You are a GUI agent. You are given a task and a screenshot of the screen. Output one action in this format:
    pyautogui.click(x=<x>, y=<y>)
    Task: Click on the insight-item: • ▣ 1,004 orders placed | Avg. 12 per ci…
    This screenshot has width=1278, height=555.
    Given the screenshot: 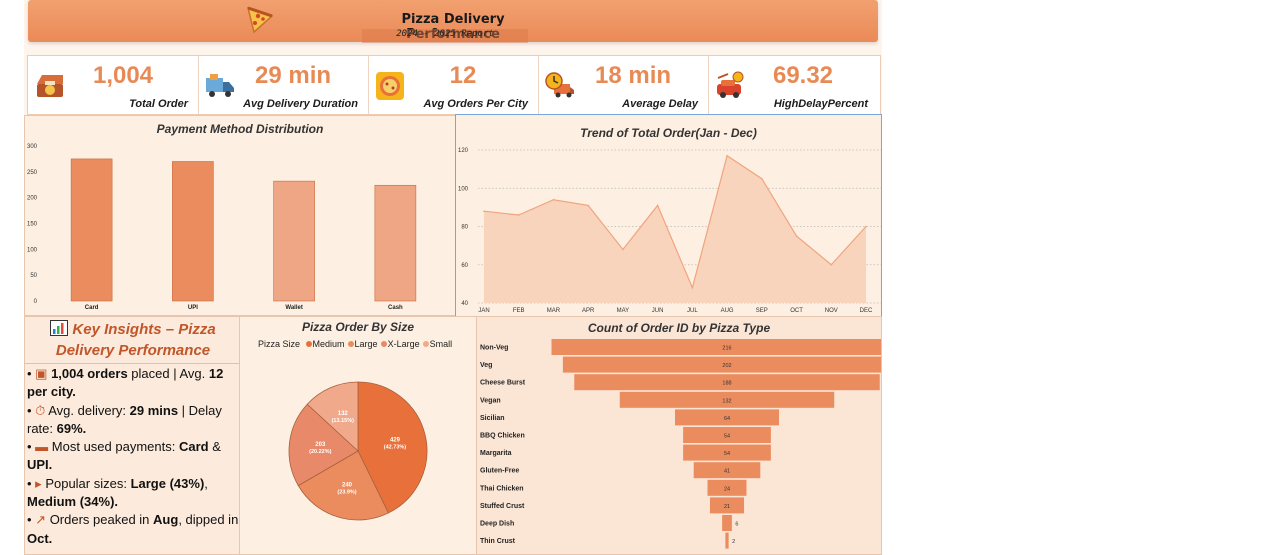 What is the action you would take?
    pyautogui.click(x=133, y=383)
    